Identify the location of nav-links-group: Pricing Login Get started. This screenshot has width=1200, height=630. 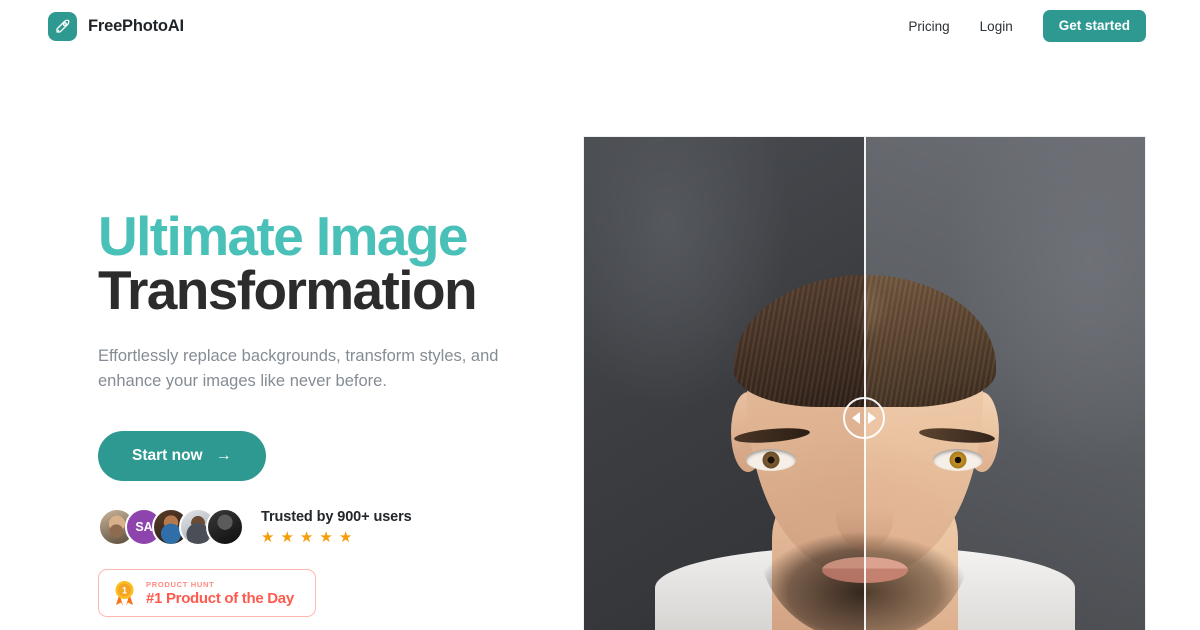
(1027, 26).